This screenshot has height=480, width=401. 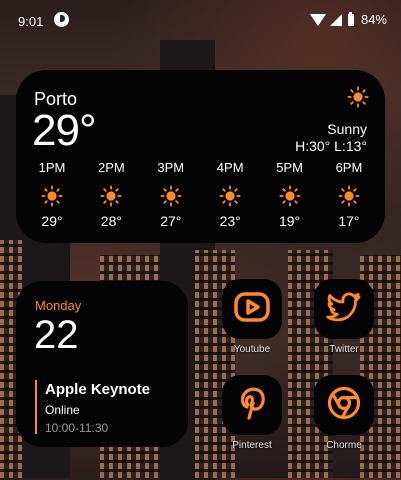 What do you see at coordinates (347, 129) in the screenshot?
I see `weather-condition: Sunny` at bounding box center [347, 129].